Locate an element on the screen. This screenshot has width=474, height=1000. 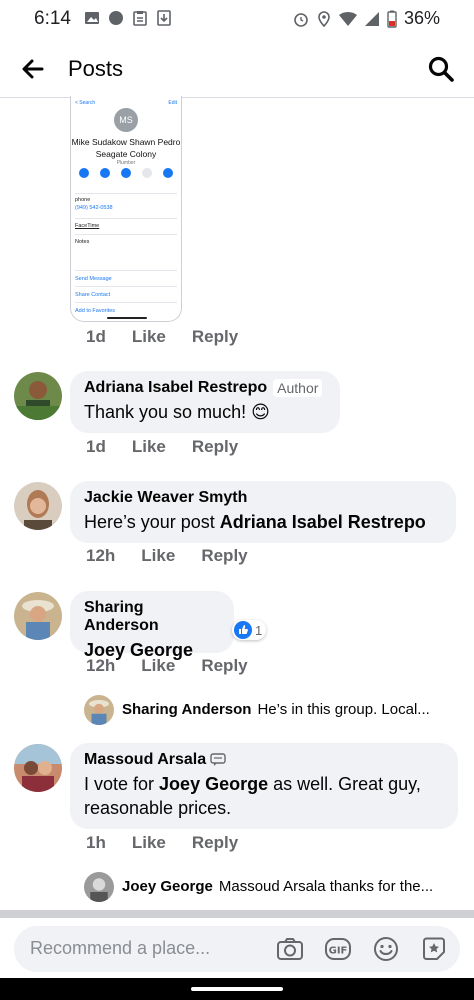
mention: Joey George is located at coordinates (213, 784).